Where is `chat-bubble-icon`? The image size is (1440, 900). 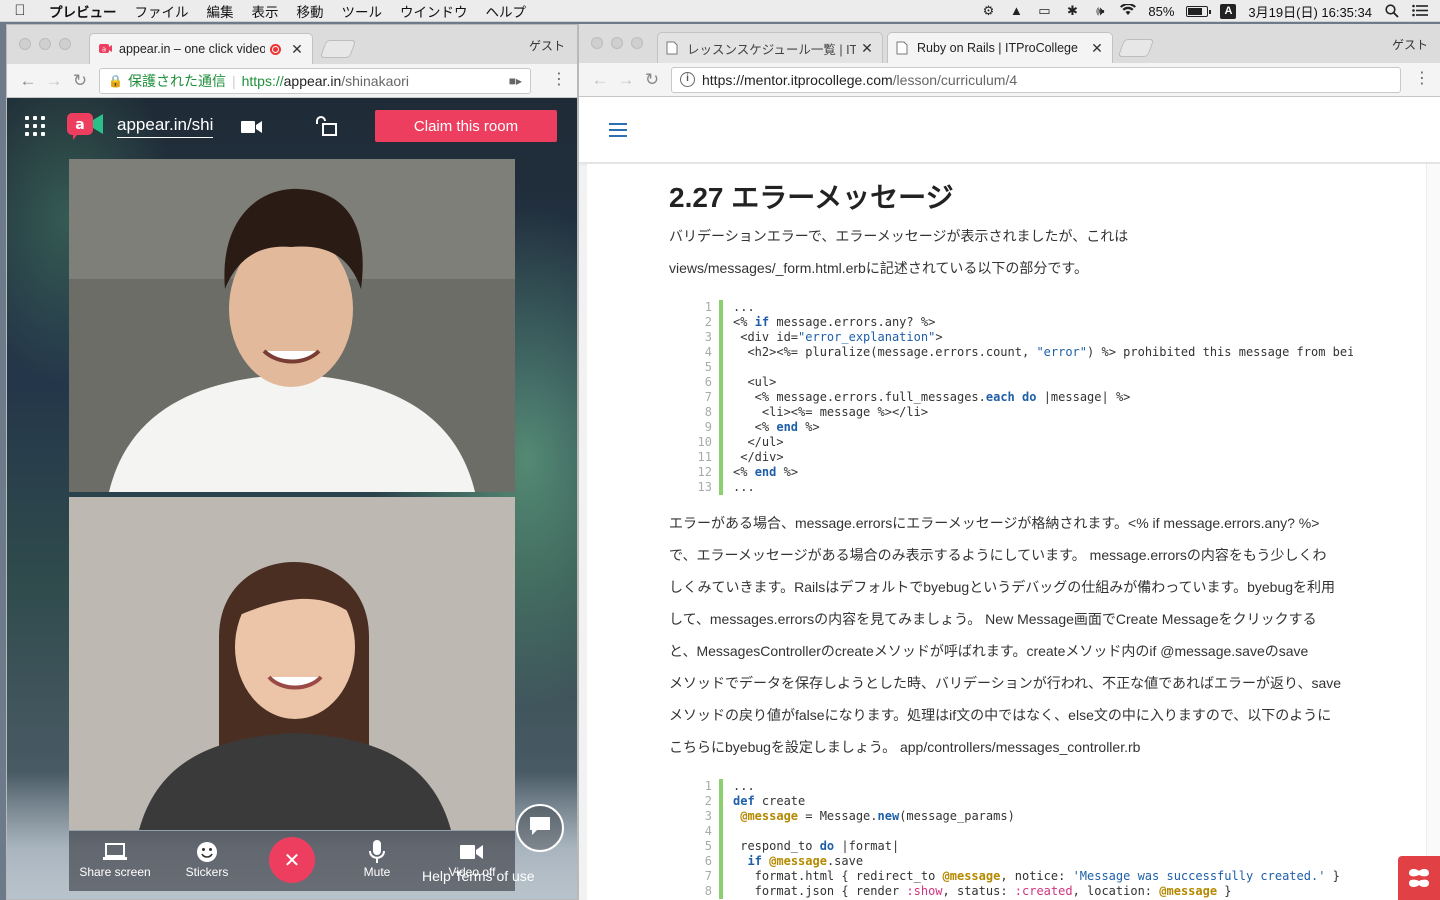 chat-bubble-icon is located at coordinates (540, 828).